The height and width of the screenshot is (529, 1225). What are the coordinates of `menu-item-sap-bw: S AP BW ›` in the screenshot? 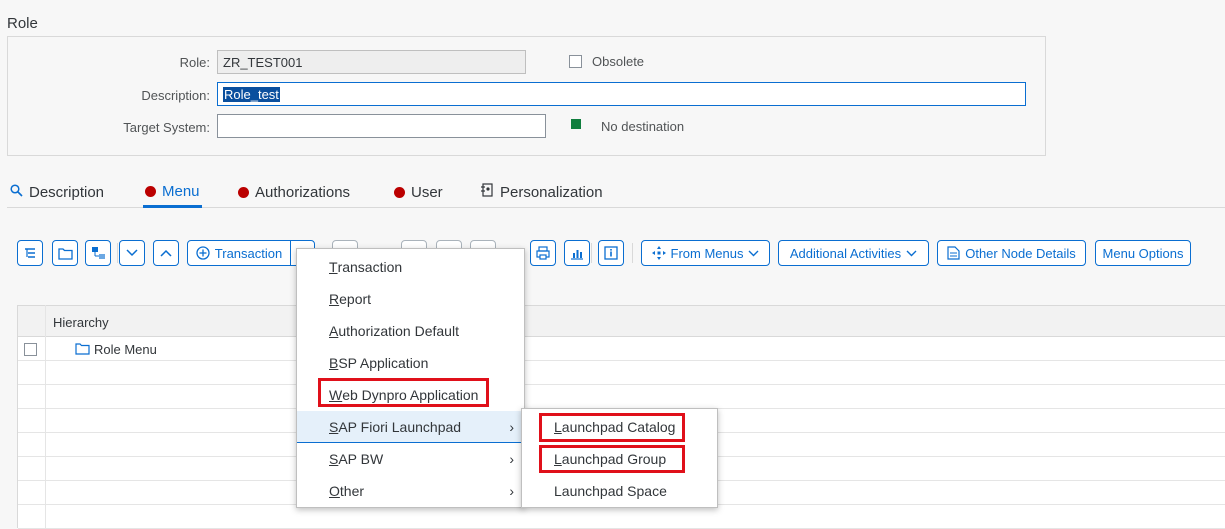 It's located at (410, 459).